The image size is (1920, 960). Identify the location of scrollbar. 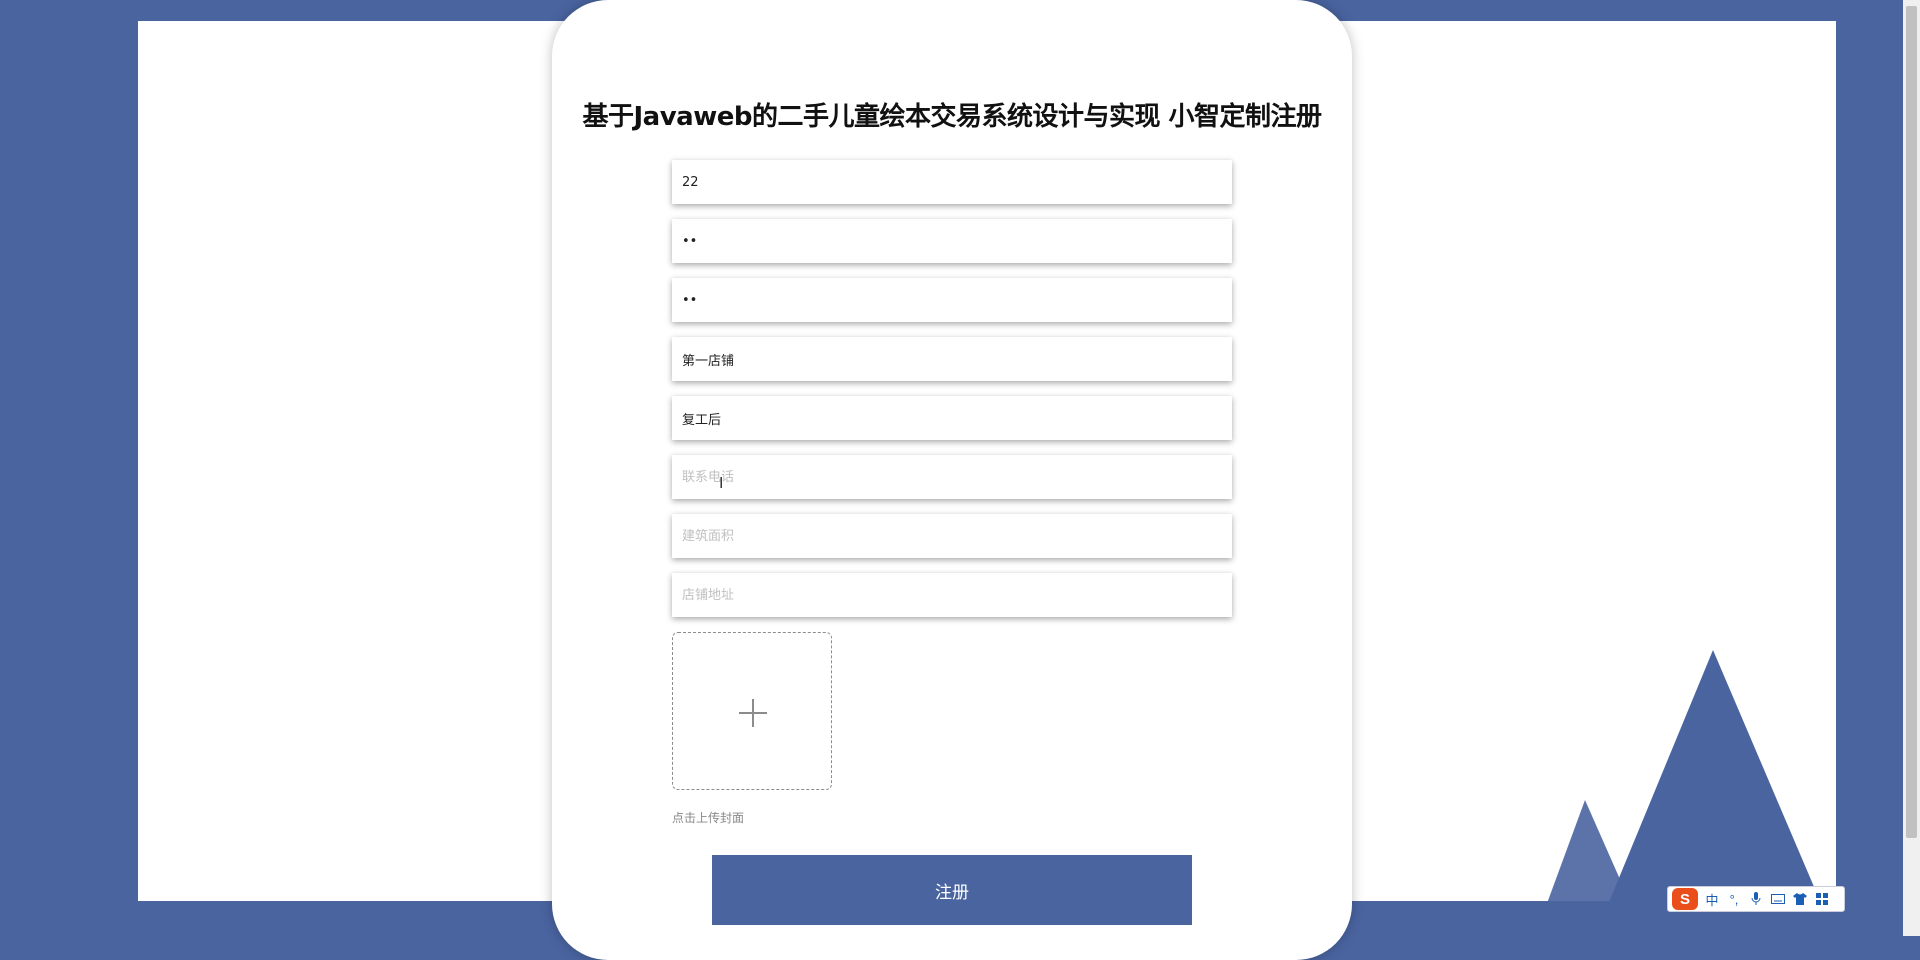
(1911, 468).